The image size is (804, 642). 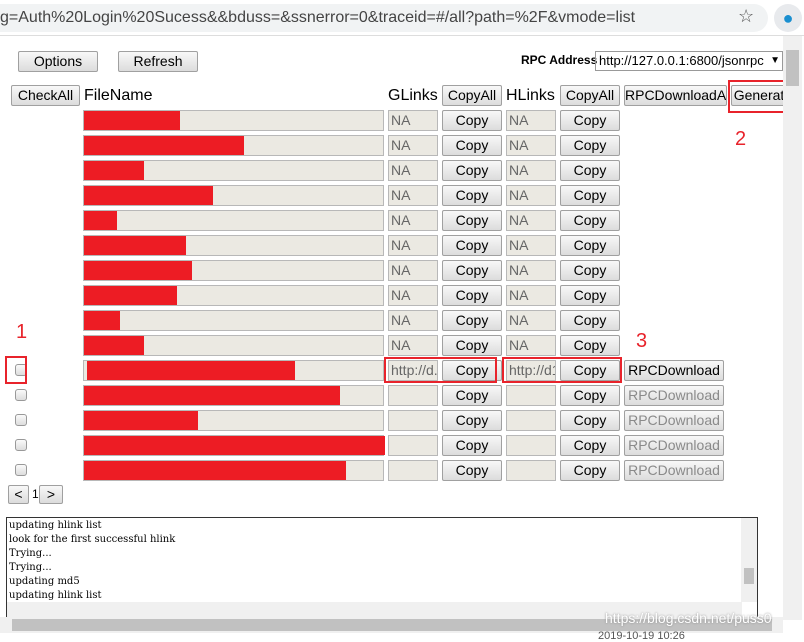 I want to click on rpc-address-select: http://127.0.0.1:6800/jsonrpc ▼, so click(x=689, y=61).